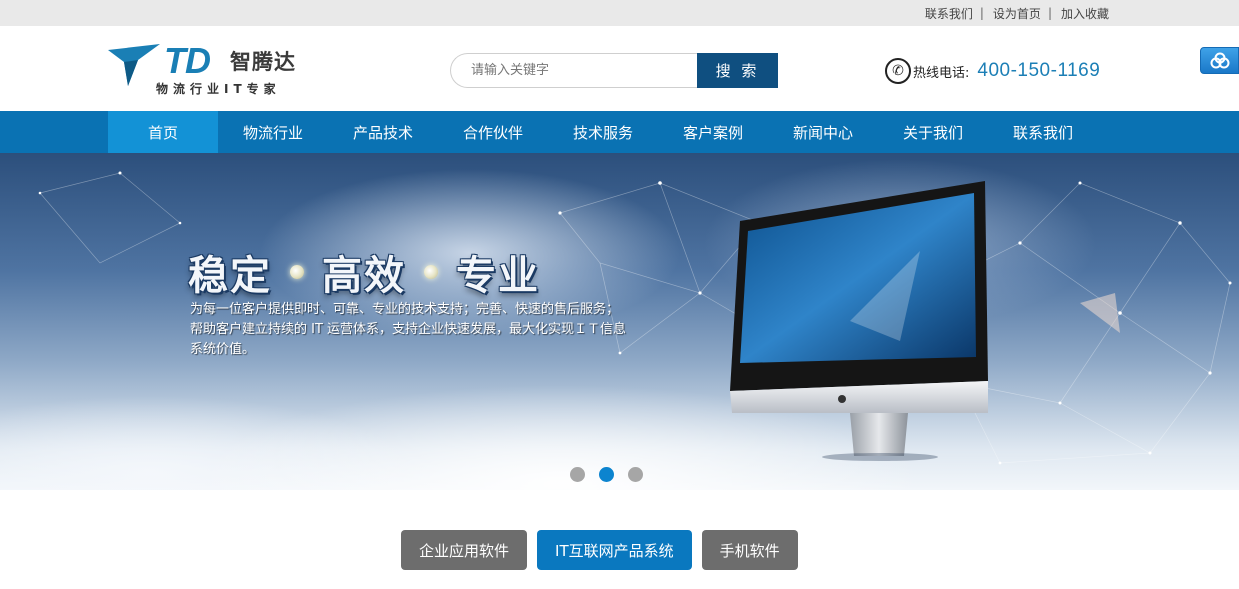 The width and height of the screenshot is (1239, 589). I want to click on set-homepage-link: 设为首页, so click(1017, 13).